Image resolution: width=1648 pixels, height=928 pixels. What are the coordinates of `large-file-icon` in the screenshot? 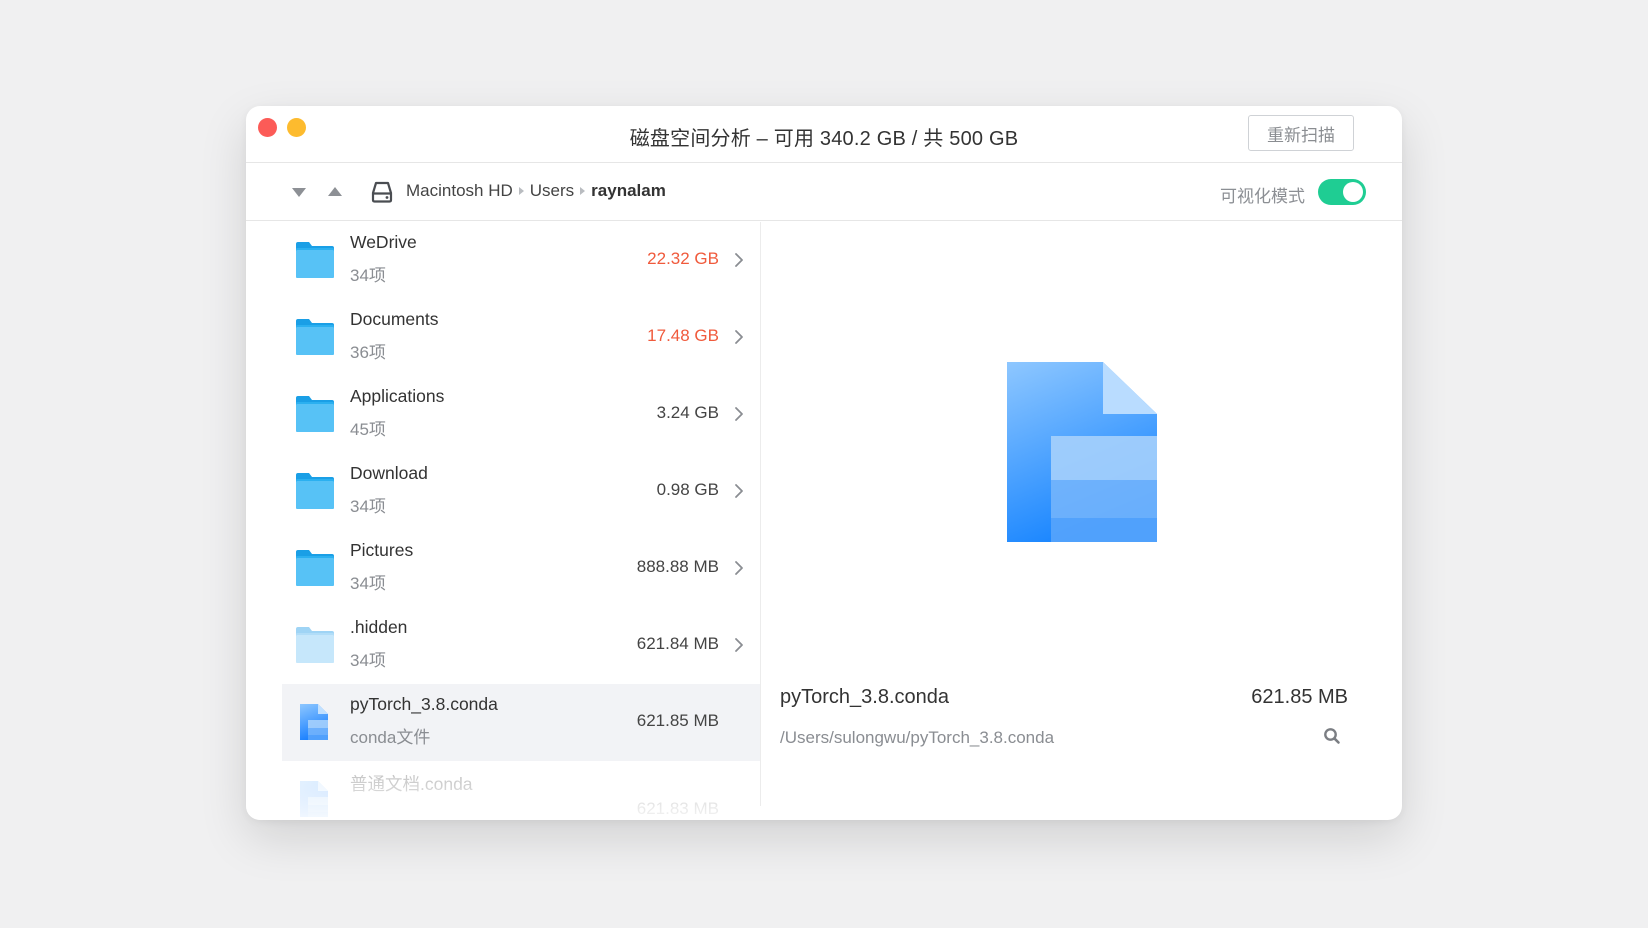 It's located at (1082, 452).